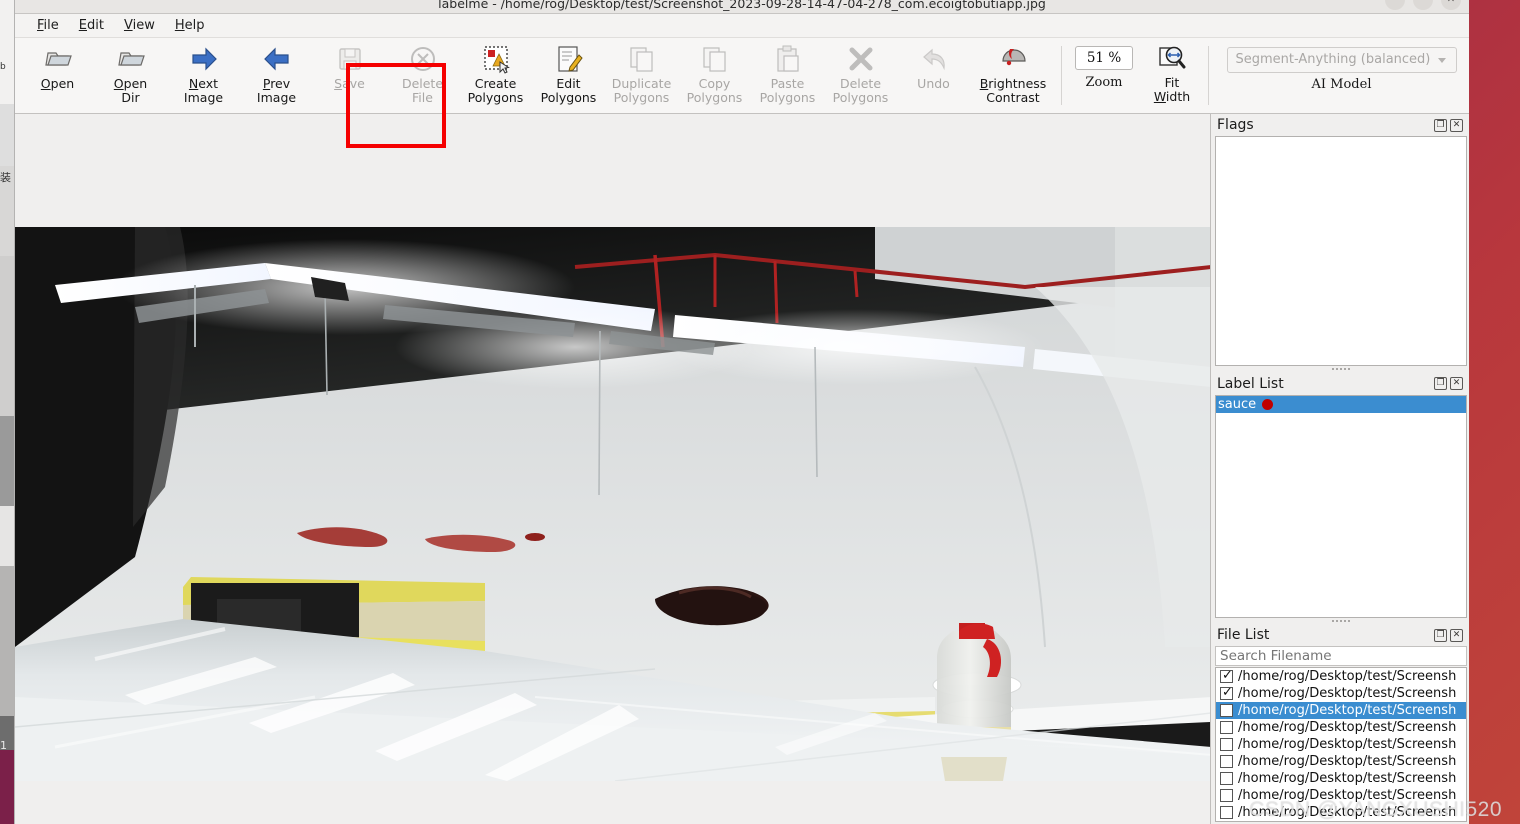 The image size is (1520, 824). Describe the element at coordinates (1172, 89) in the screenshot. I see `toolbar-label-fit-width: Fit Width` at that location.